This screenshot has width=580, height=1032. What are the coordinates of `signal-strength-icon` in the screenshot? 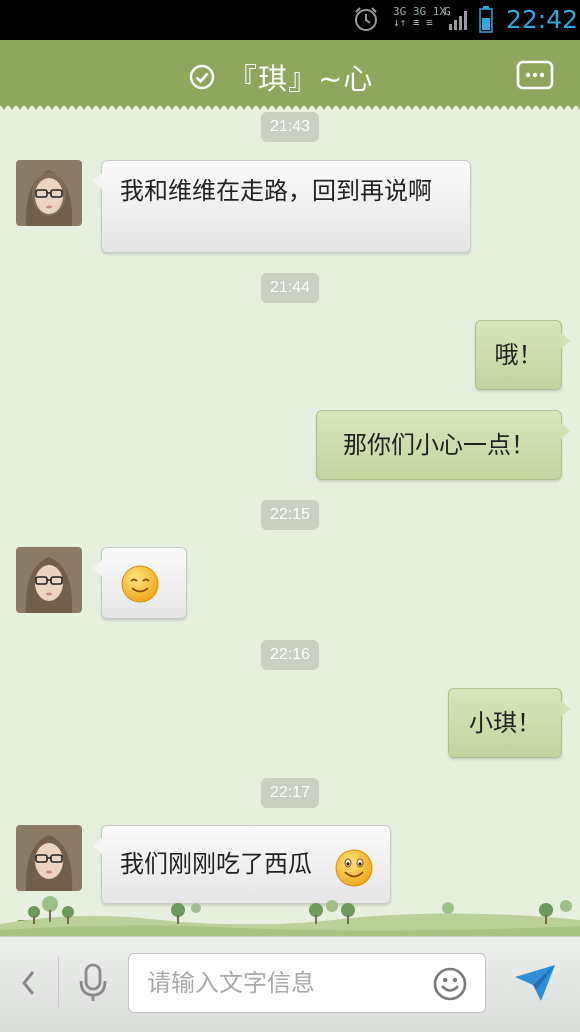 It's located at (458, 20).